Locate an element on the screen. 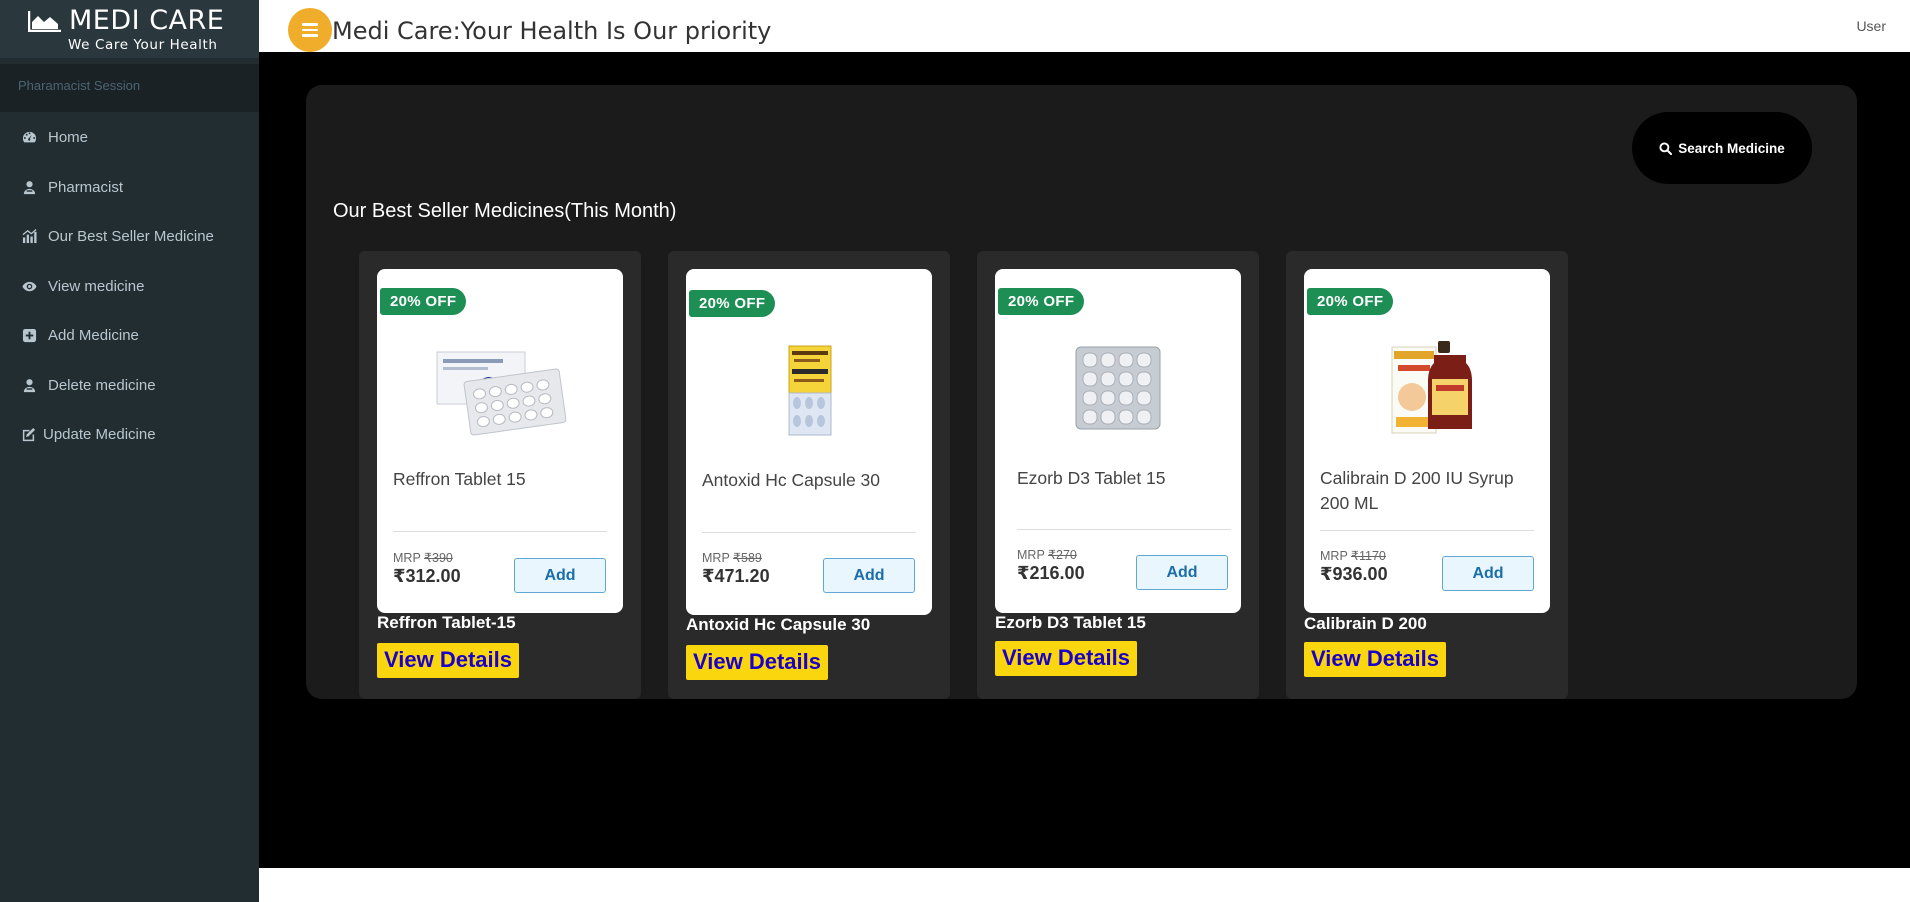 This screenshot has width=1910, height=902. product-price: ₹216.00 is located at coordinates (1051, 573).